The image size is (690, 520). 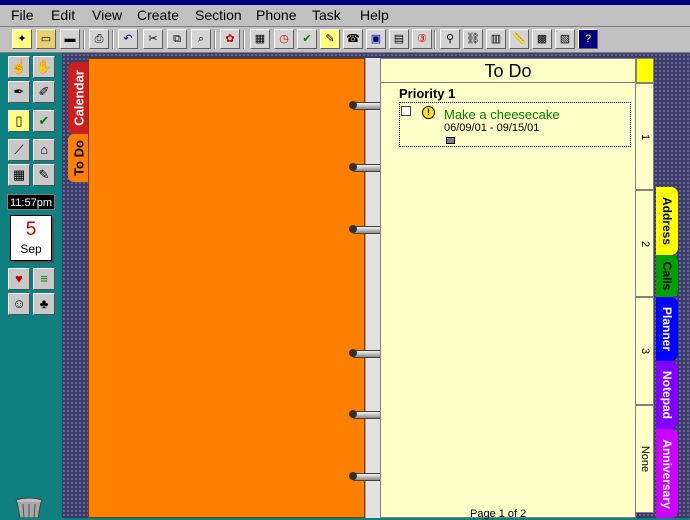 I want to click on priority-section-label: 2, so click(x=644, y=243).